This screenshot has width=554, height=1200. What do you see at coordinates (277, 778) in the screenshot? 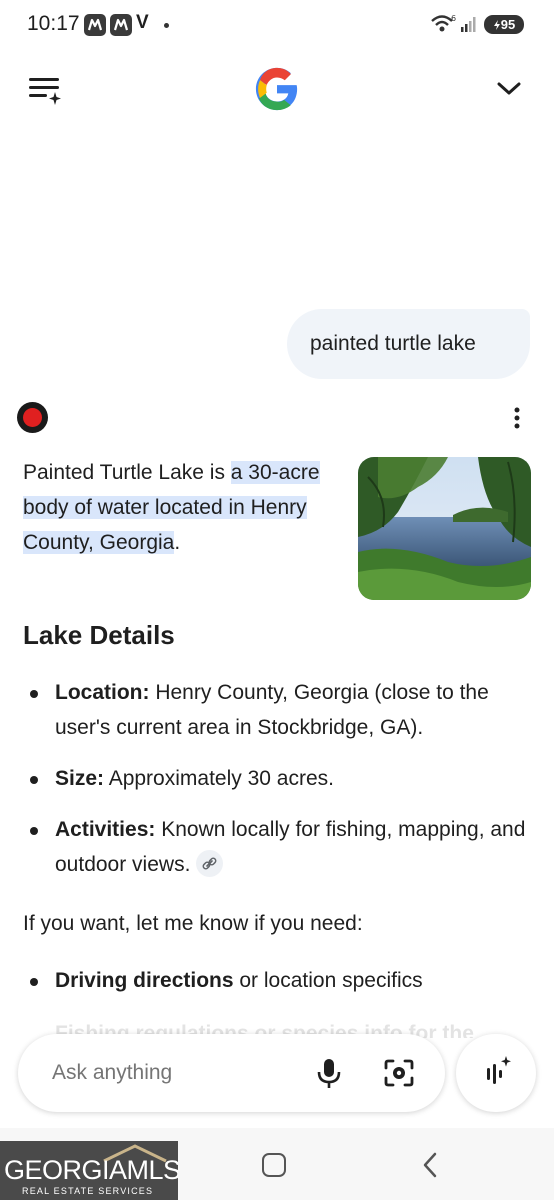
I see `list-item: Size: Approximately 30 acres.` at bounding box center [277, 778].